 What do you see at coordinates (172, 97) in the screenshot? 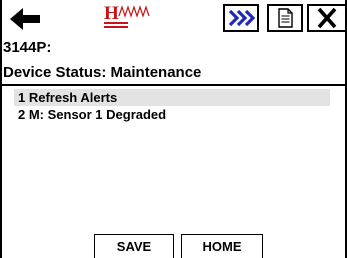
I see `list-item-refresh-alerts: 1 Refresh Alerts` at bounding box center [172, 97].